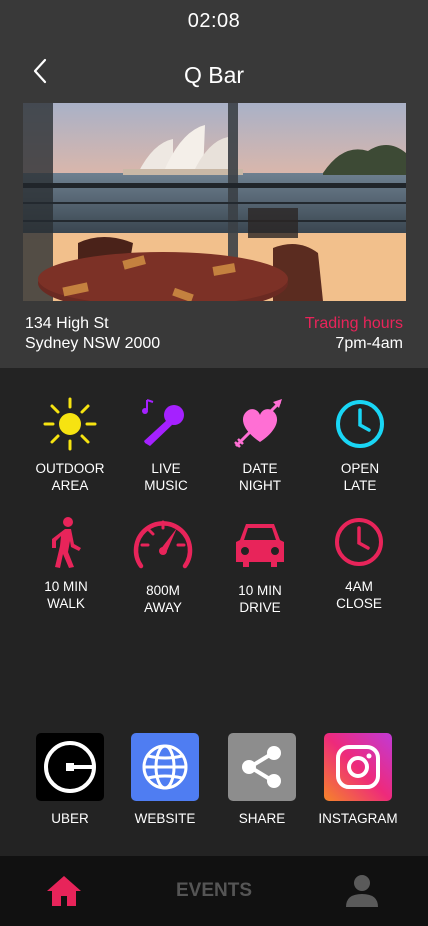  Describe the element at coordinates (260, 468) in the screenshot. I see `feature-label-line1: DATE` at that location.